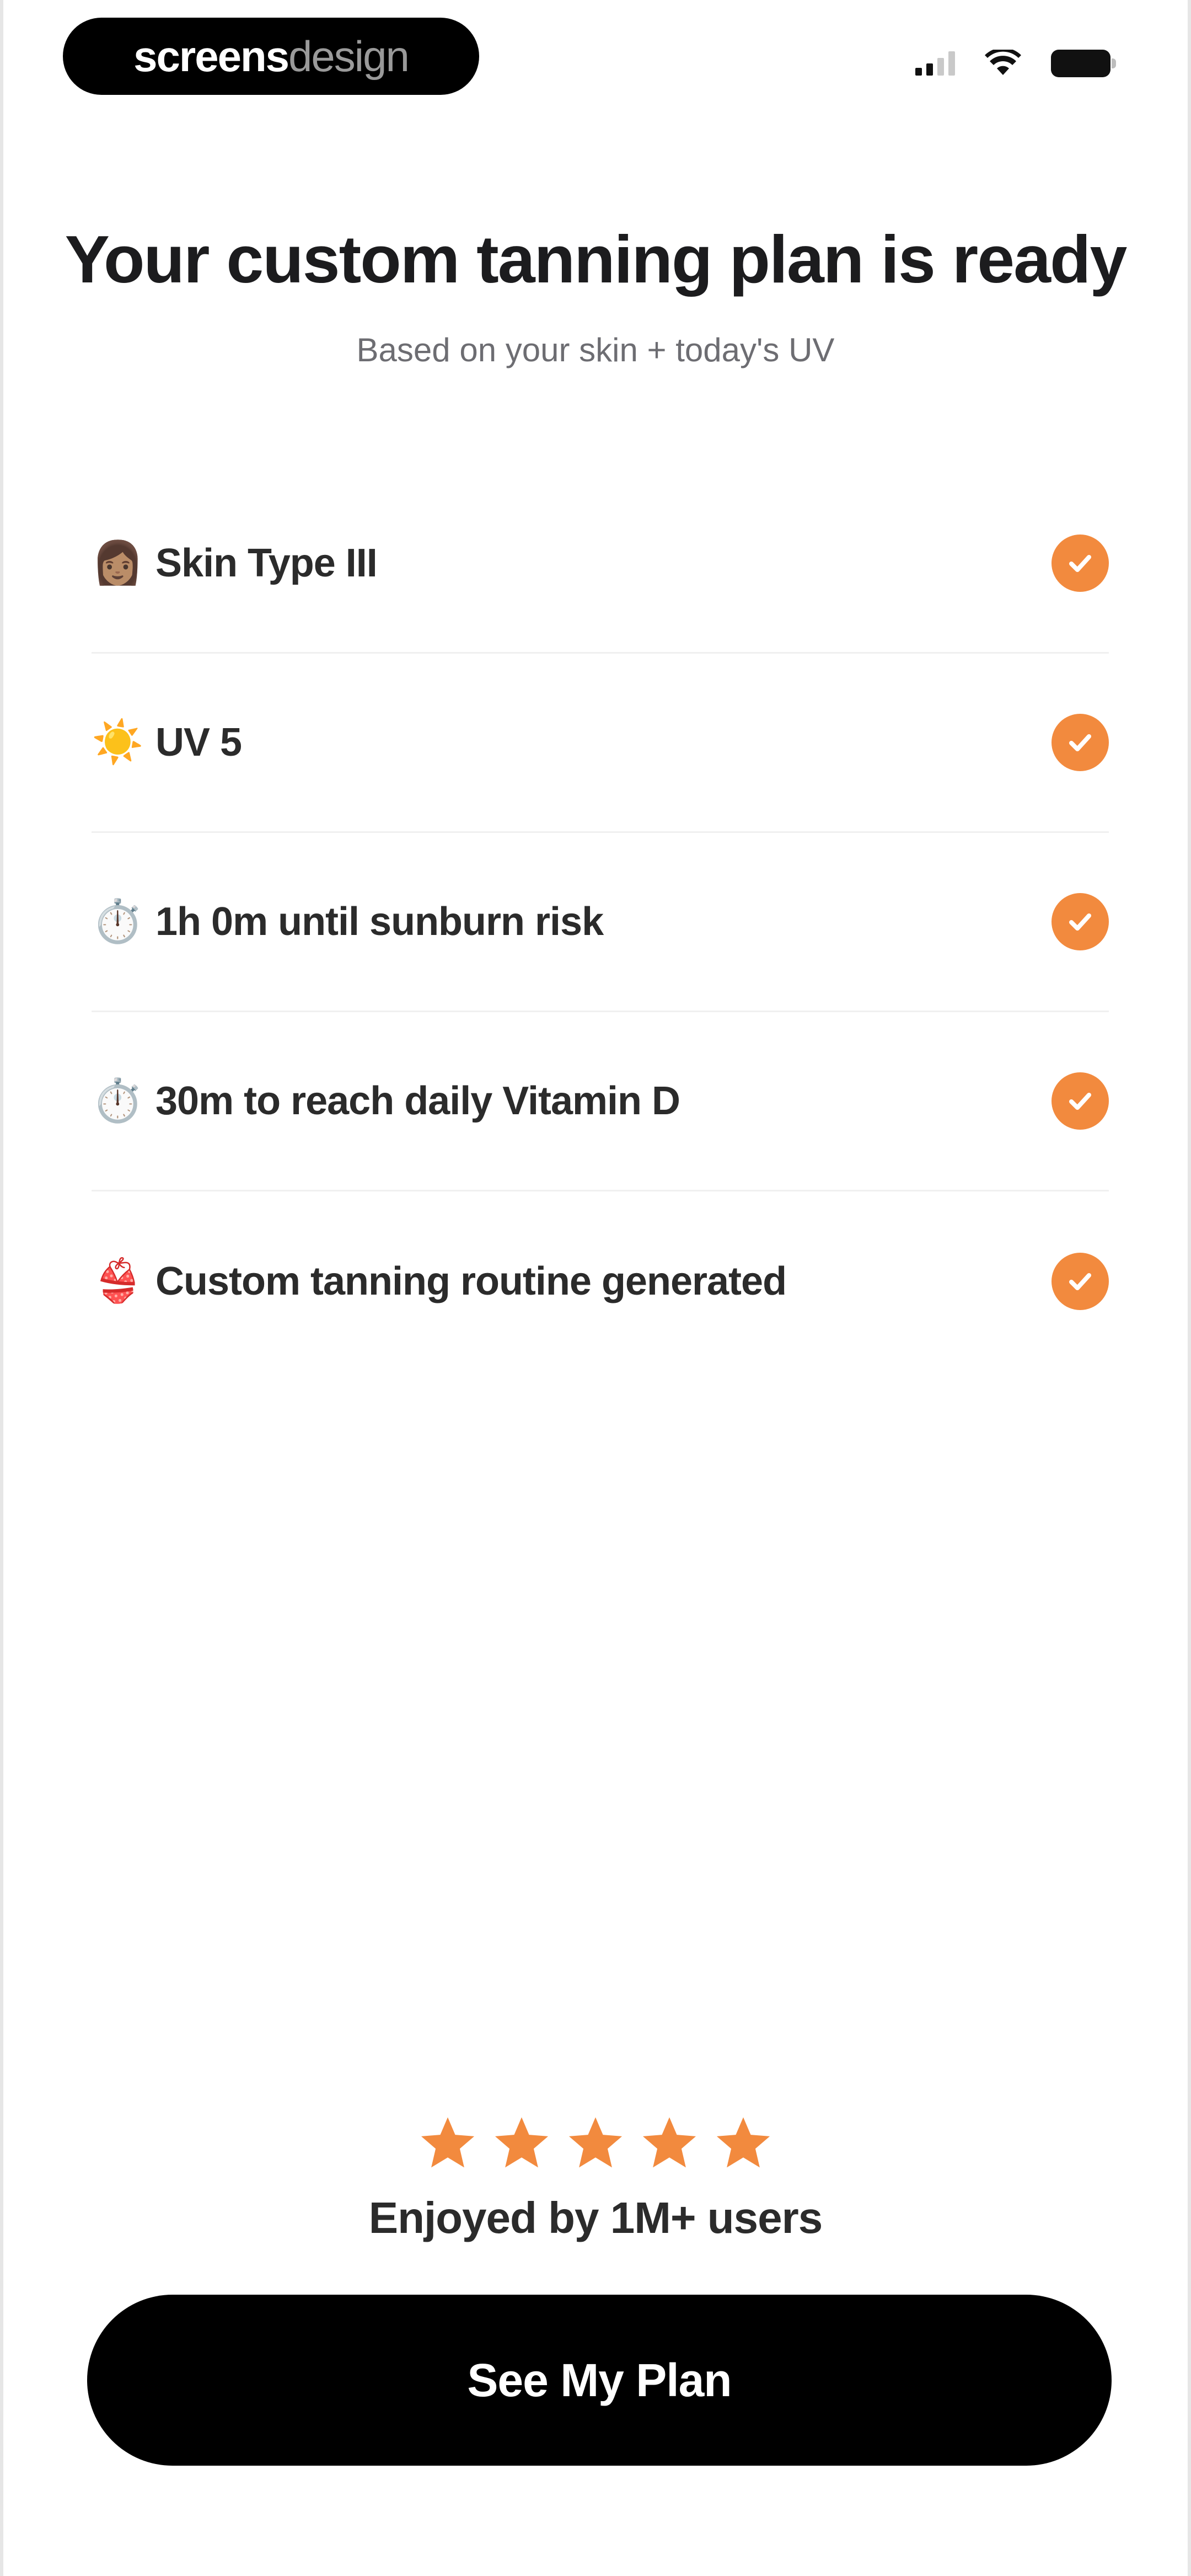 Image resolution: width=1191 pixels, height=2576 pixels. What do you see at coordinates (935, 63) in the screenshot?
I see `cellular-signal-icon` at bounding box center [935, 63].